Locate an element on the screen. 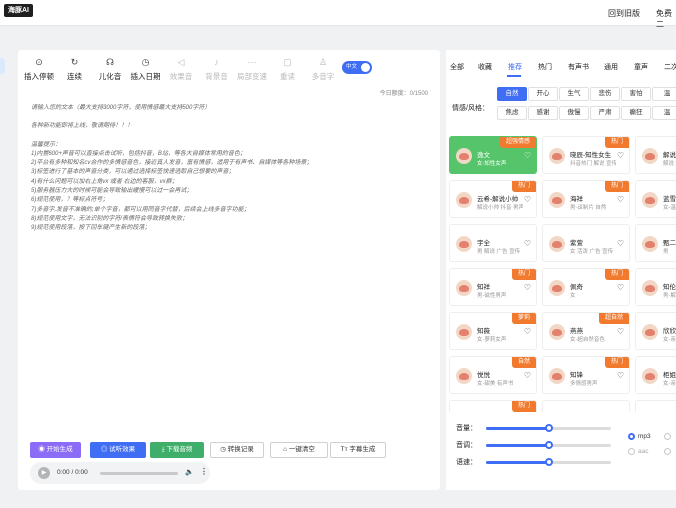 The width and height of the screenshot is (676, 508). voice-card: 知锋 多情感男声 ♡ 热门 is located at coordinates (586, 375).